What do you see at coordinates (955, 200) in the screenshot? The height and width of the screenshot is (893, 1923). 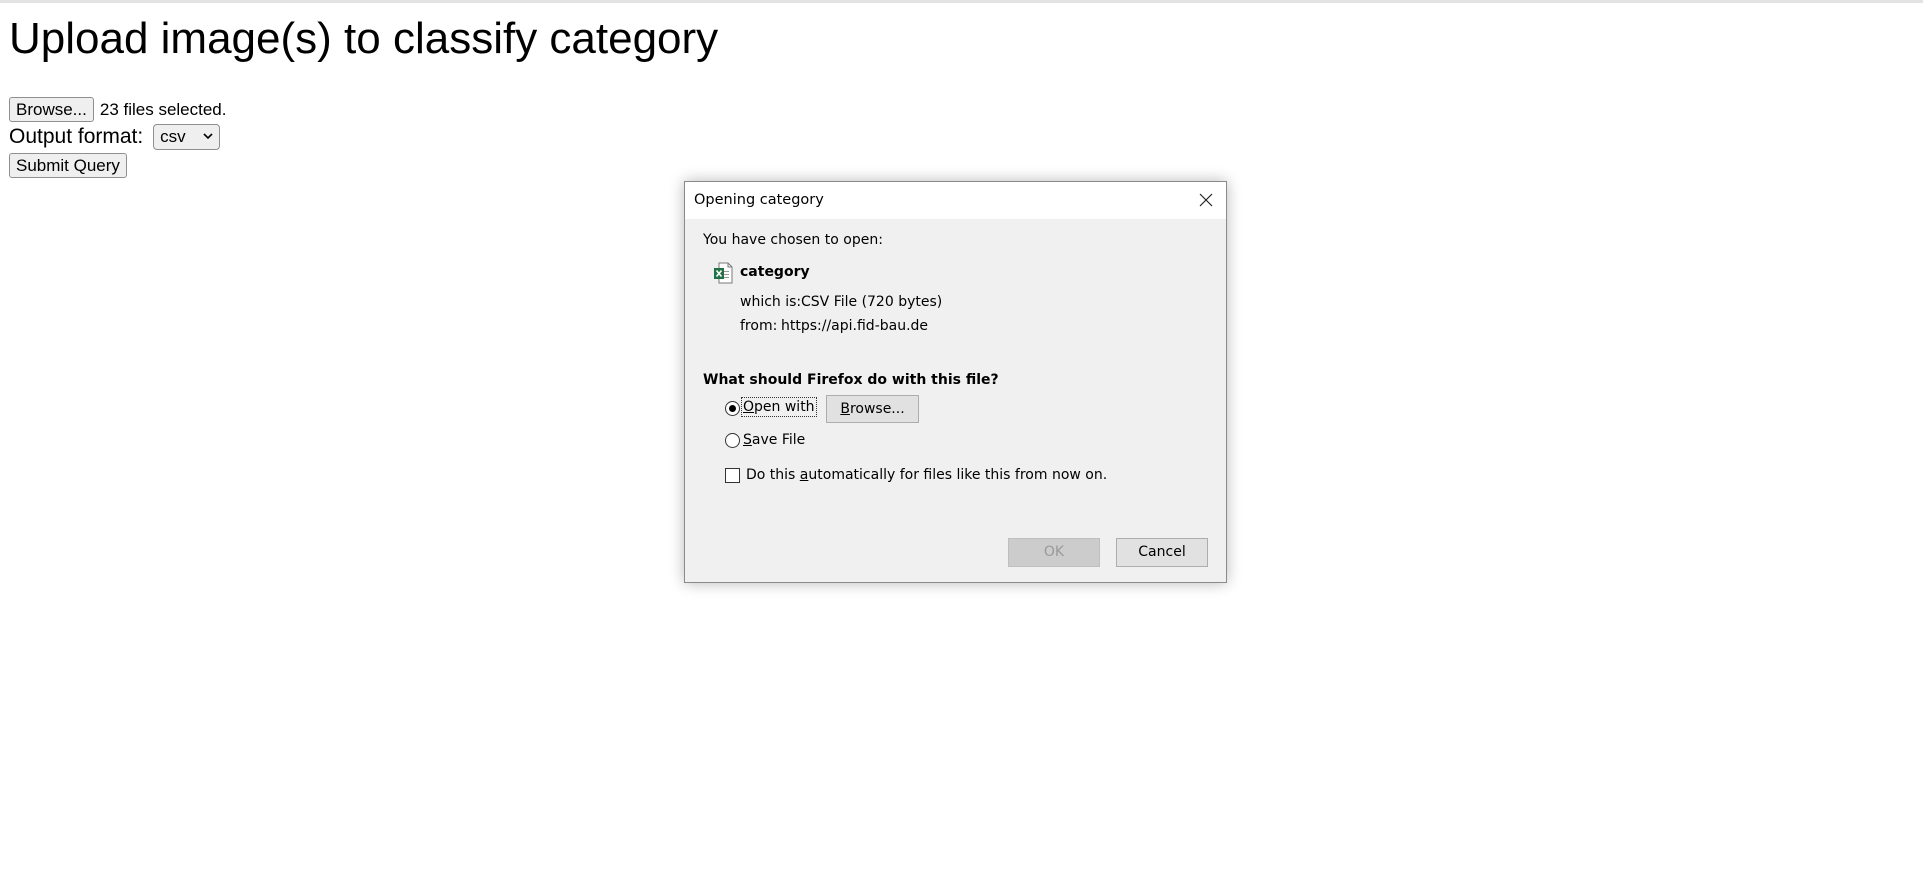 I see `dialog-titlebar: Opening category` at bounding box center [955, 200].